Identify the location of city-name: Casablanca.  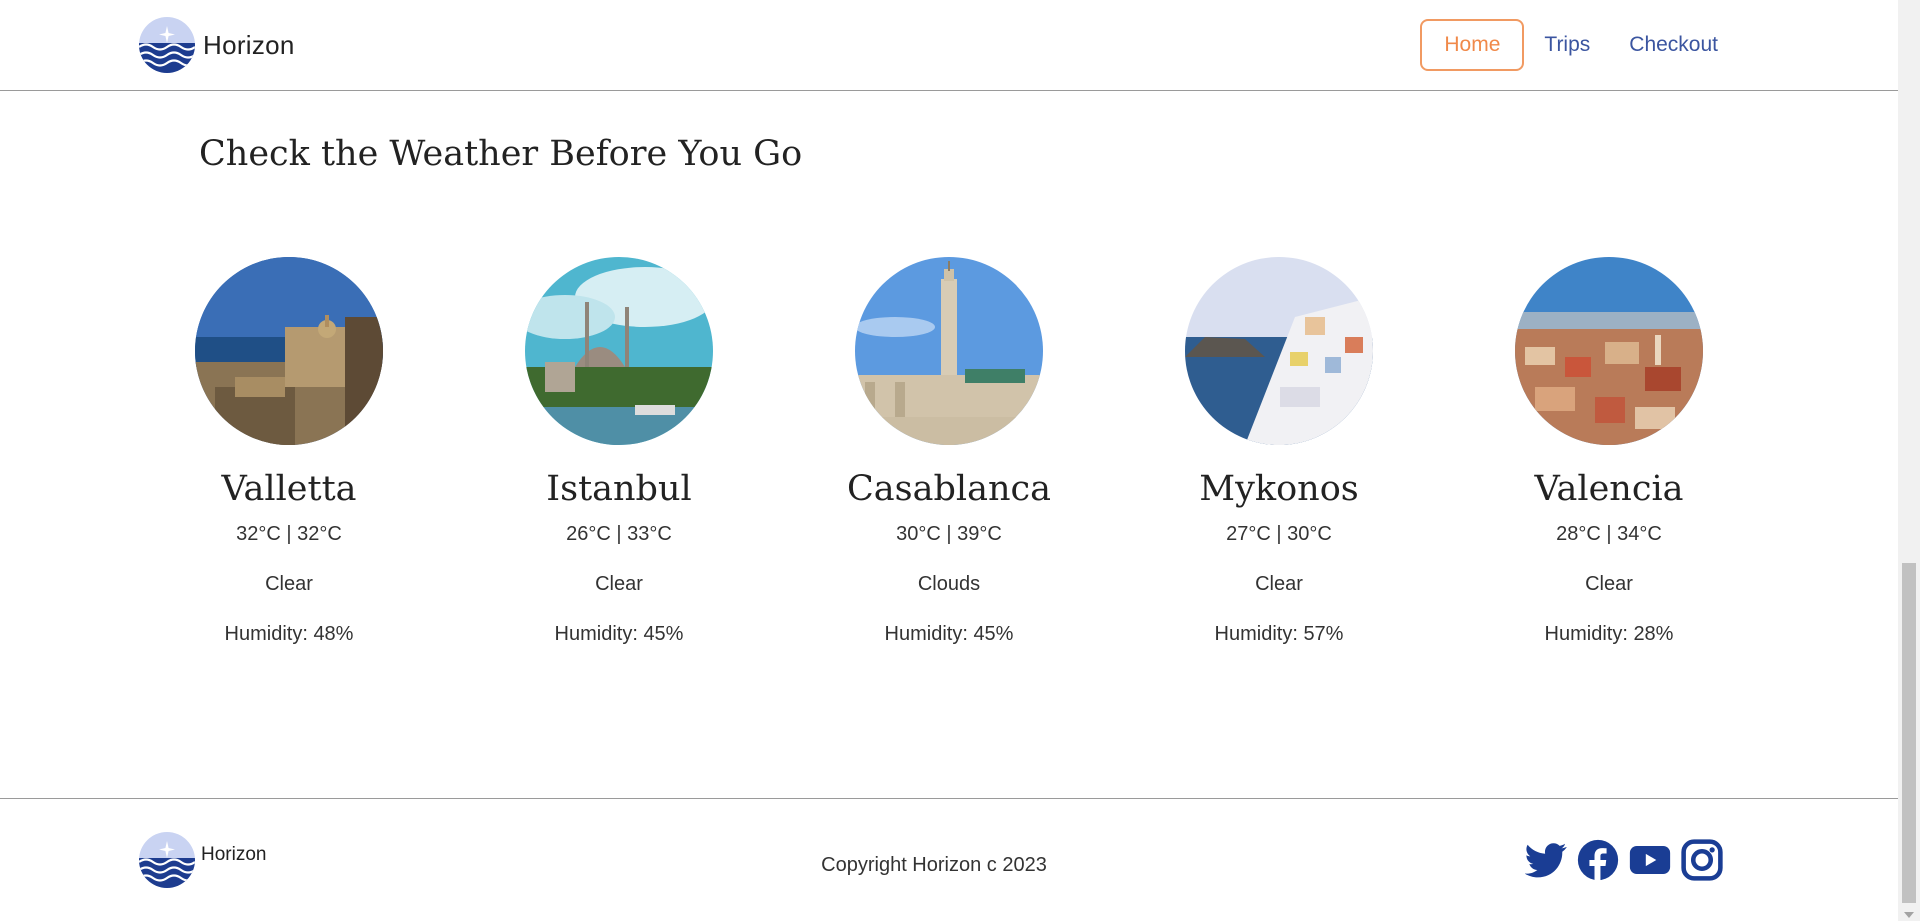
(949, 489).